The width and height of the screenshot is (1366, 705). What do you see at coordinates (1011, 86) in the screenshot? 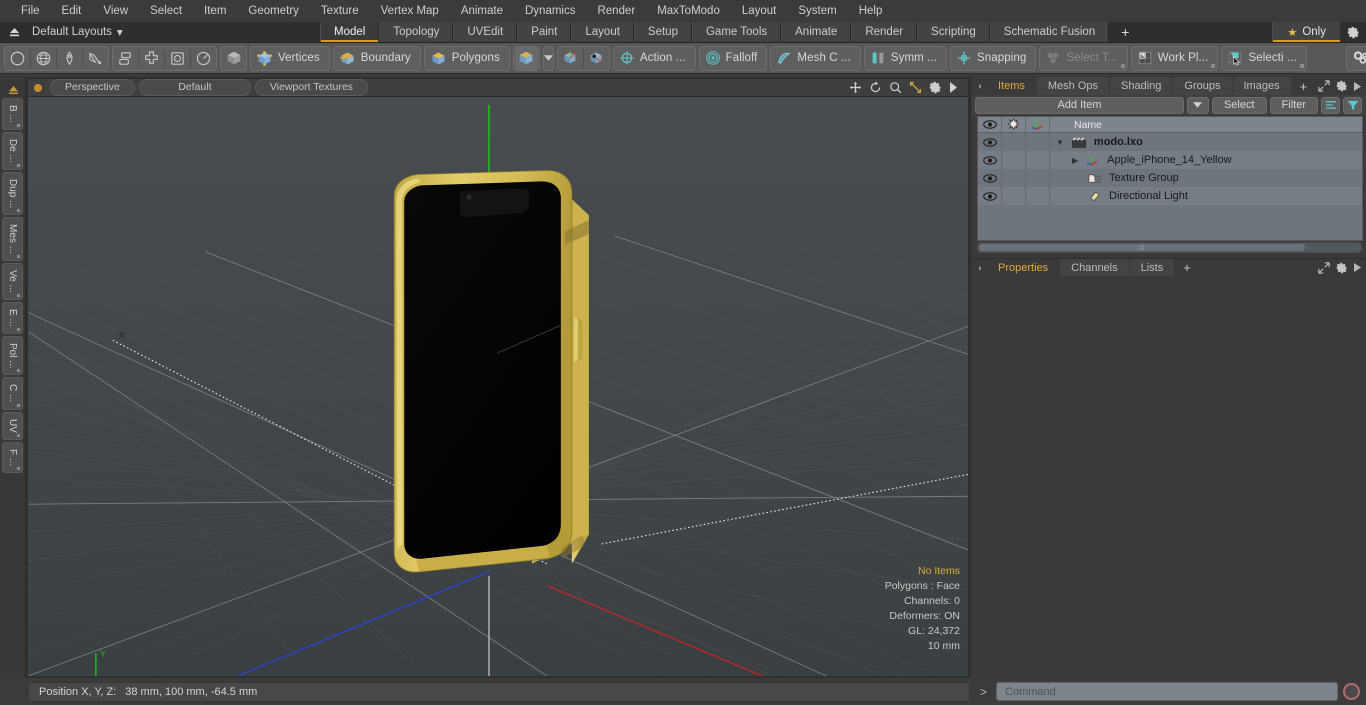
I see `tab-items: Items` at bounding box center [1011, 86].